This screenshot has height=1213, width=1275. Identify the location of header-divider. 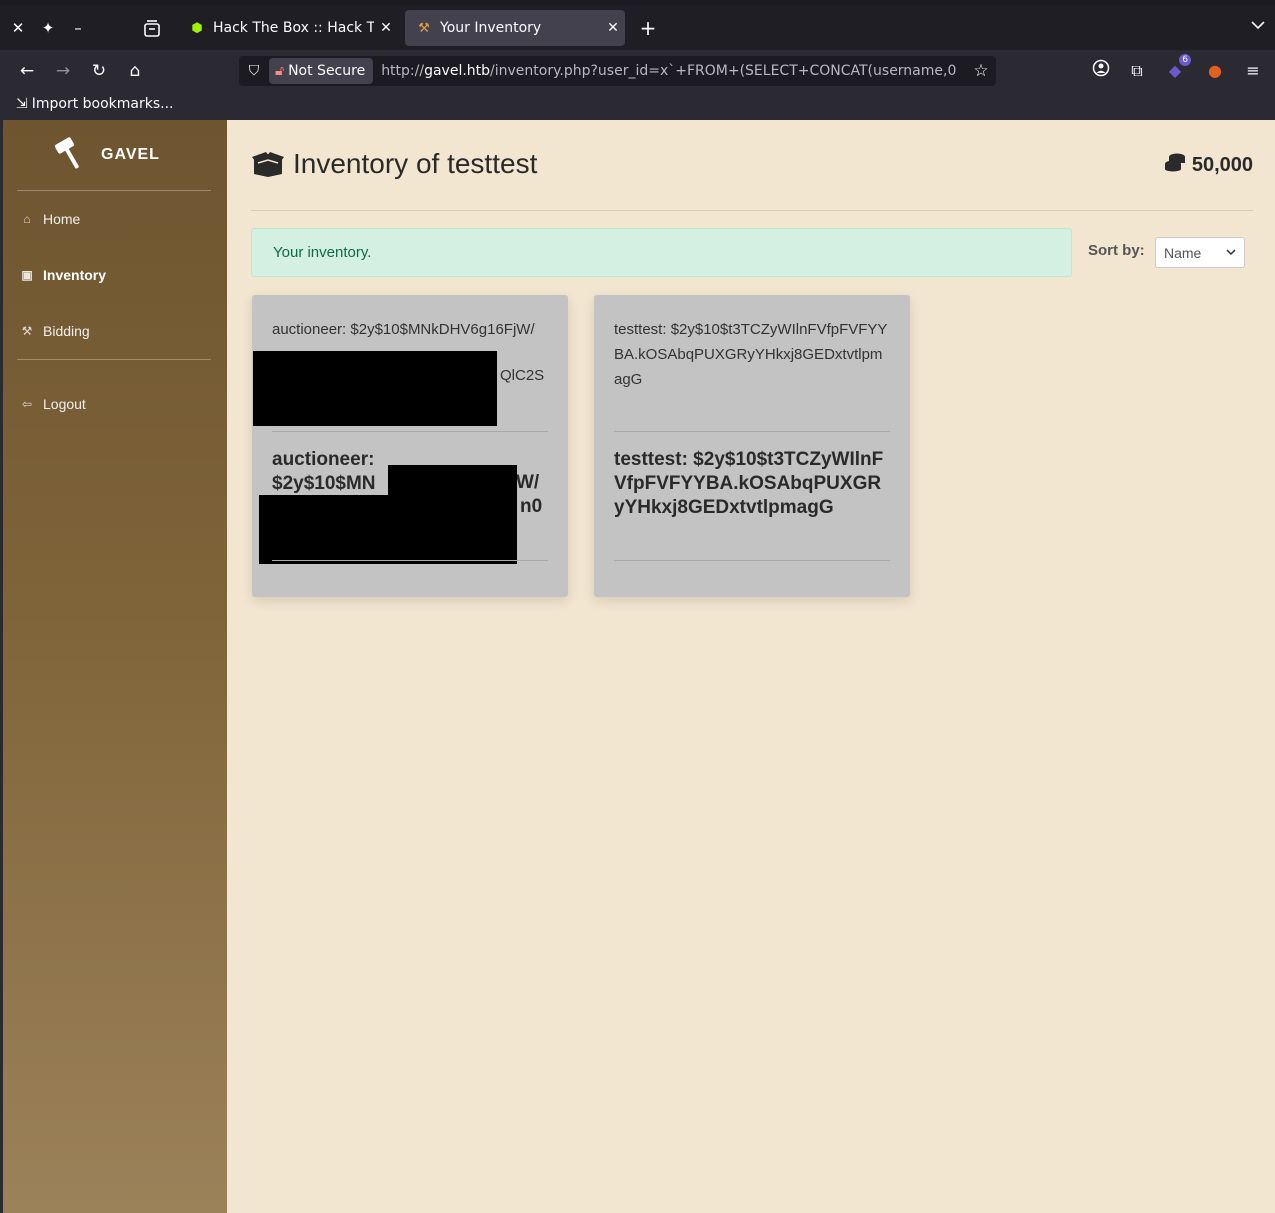
(752, 210).